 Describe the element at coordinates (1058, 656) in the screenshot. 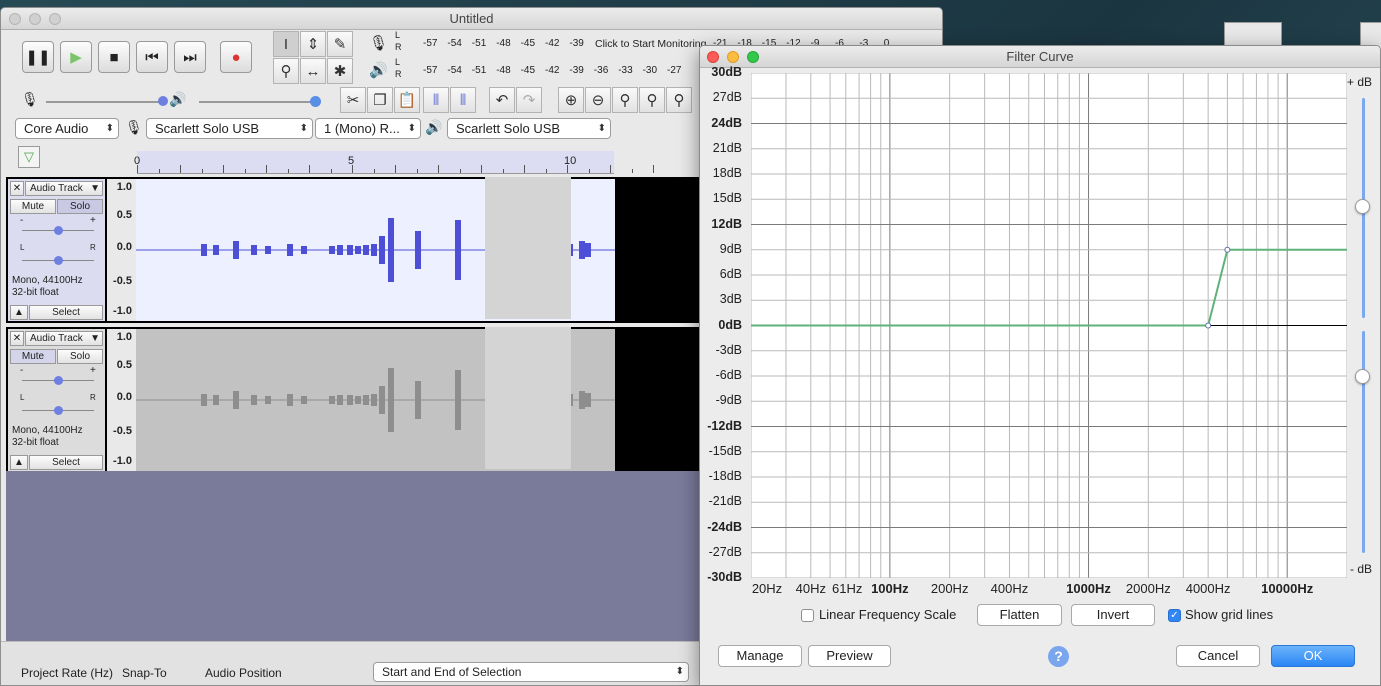

I see `help-button: ?` at that location.